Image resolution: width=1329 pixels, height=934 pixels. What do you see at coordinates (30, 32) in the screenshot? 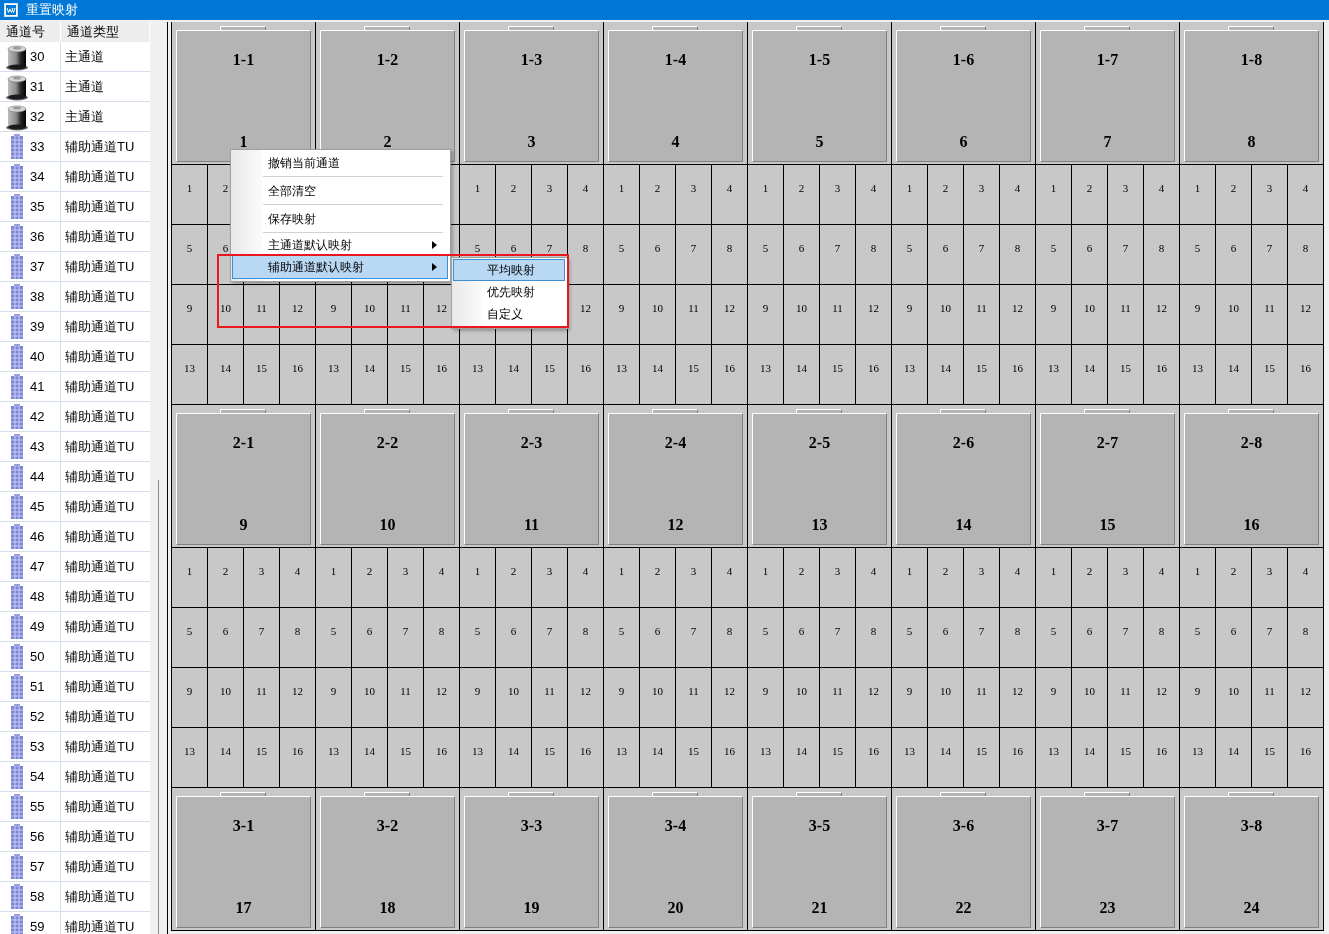
I see `column-header: 通道号` at bounding box center [30, 32].